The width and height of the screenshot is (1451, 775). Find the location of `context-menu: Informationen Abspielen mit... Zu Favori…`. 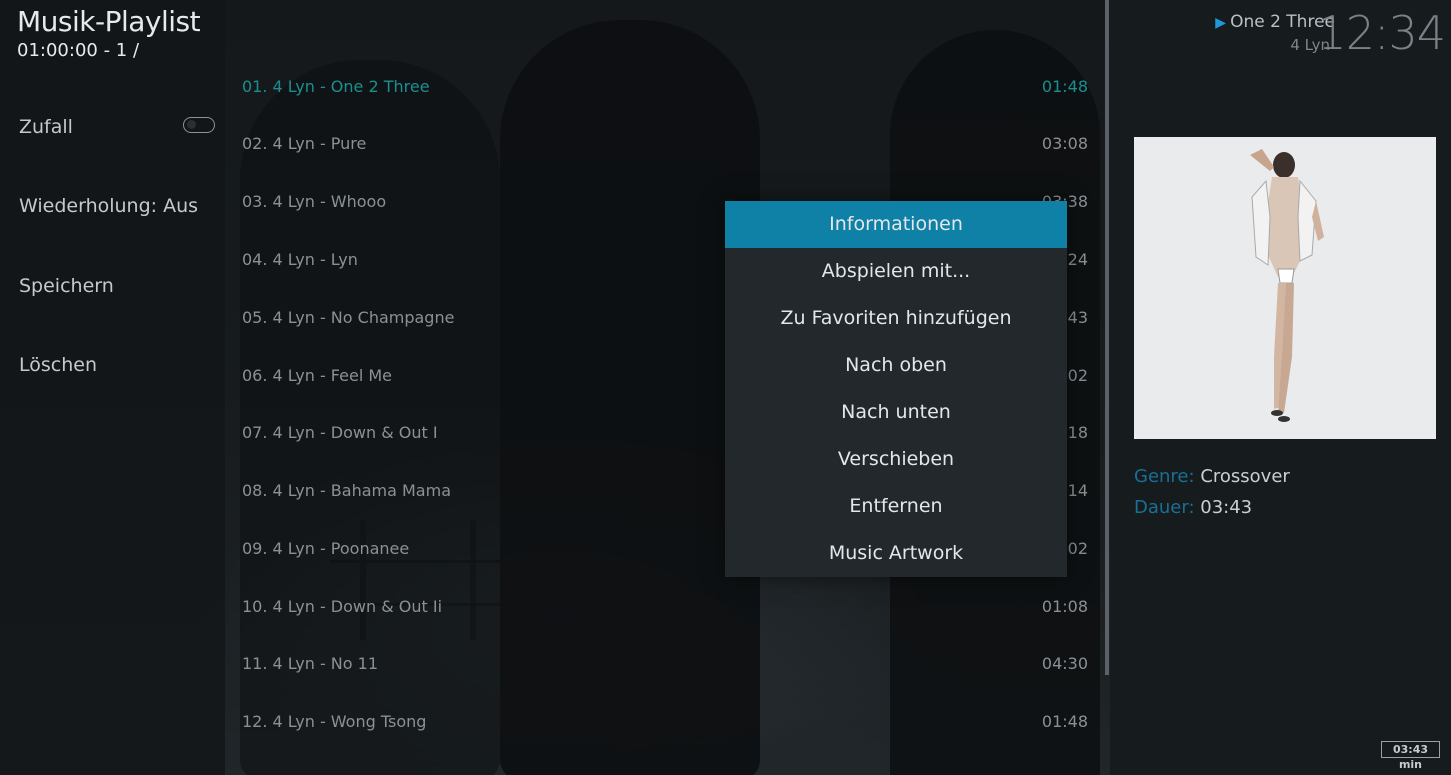

context-menu: Informationen Abspielen mit... Zu Favori… is located at coordinates (896, 389).